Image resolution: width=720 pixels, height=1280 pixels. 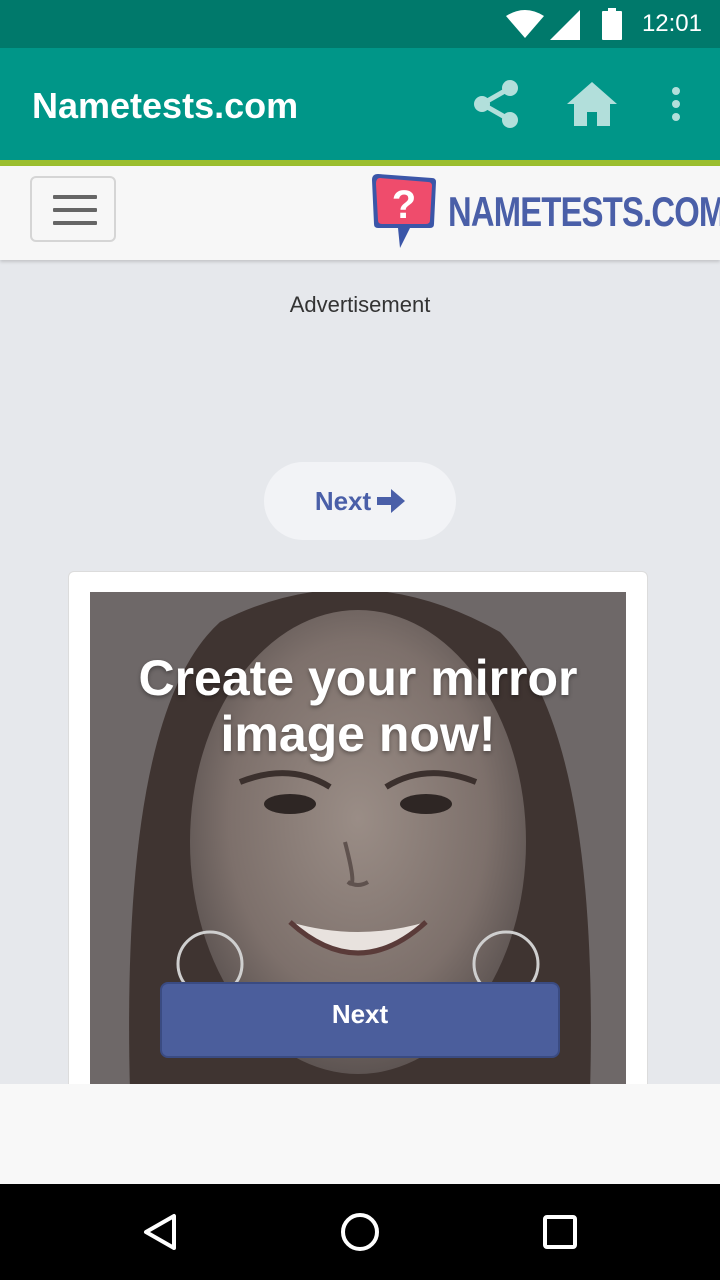 I want to click on status-time: 12:01, so click(x=671, y=23).